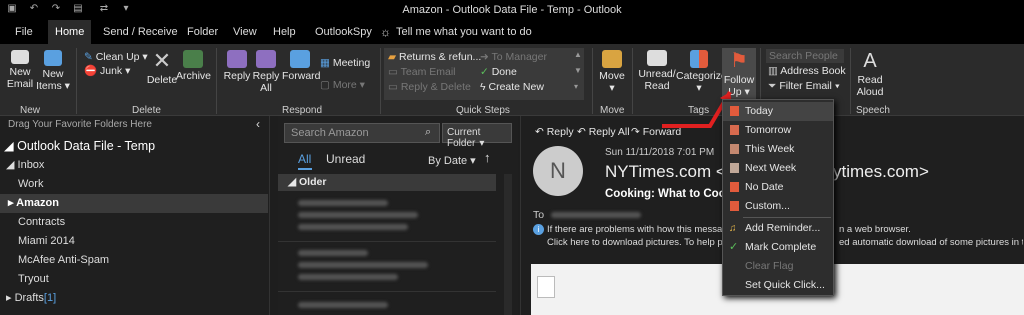 Image resolution: width=1024 pixels, height=315 pixels. What do you see at coordinates (326, 85) in the screenshot?
I see `more-icon: ▢` at bounding box center [326, 85].